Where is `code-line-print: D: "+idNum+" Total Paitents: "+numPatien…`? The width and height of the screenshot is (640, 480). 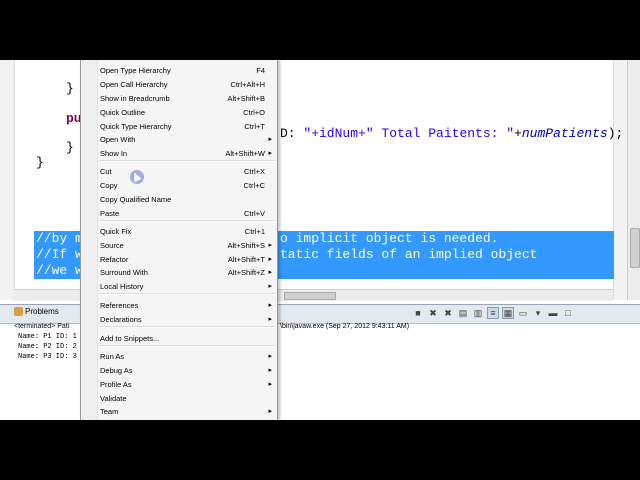 code-line-print: D: "+idNum+" Total Paitents: "+numPatien… is located at coordinates (451, 134).